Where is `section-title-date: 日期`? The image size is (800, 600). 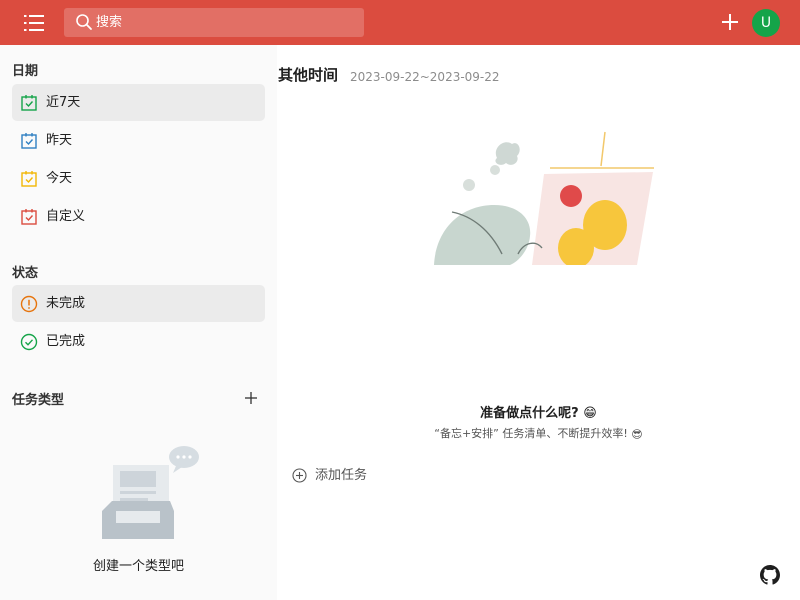 section-title-date: 日期 is located at coordinates (25, 71).